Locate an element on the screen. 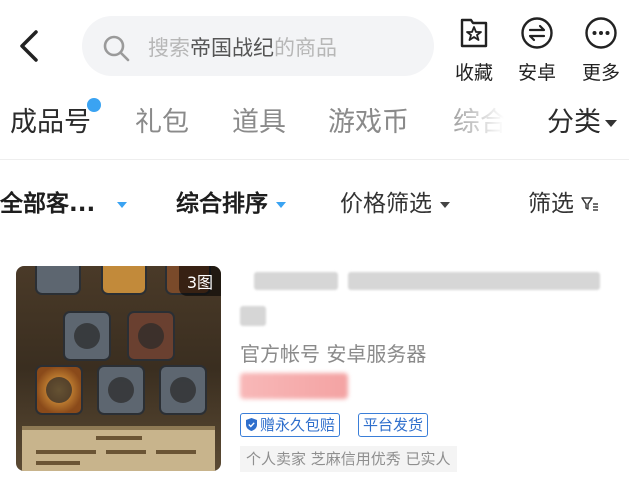  android-swap-icon is located at coordinates (537, 33).